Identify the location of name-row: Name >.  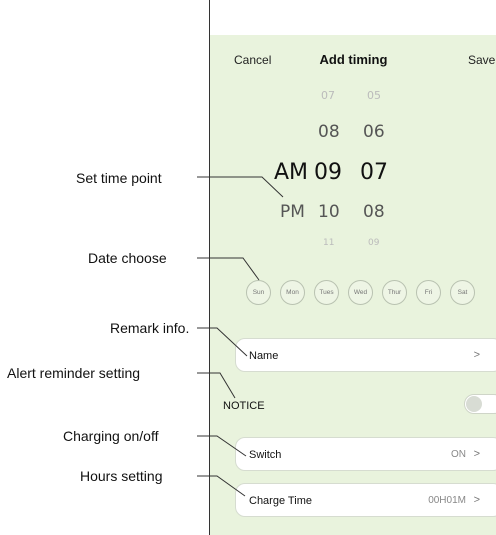
(365, 355).